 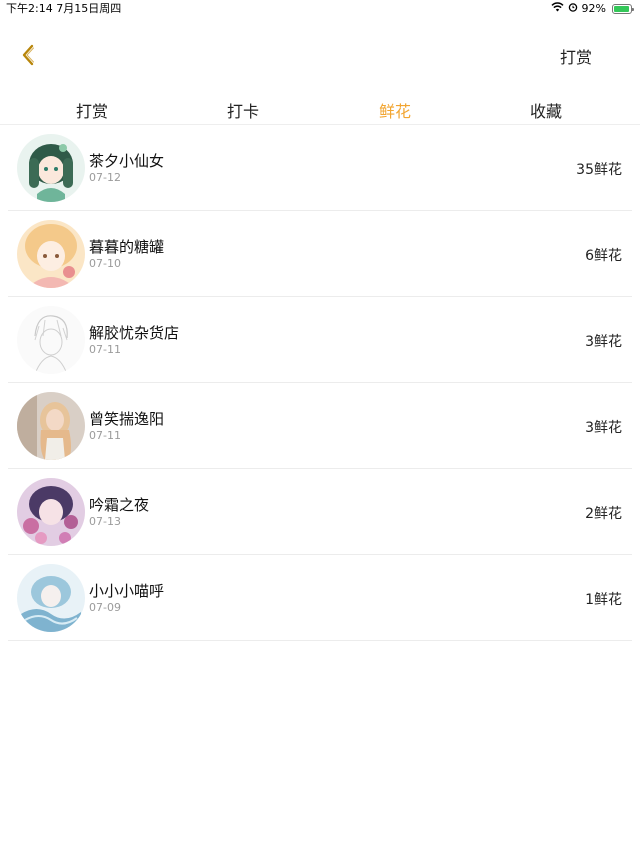 I want to click on user-name: 解胶忧杂货店, so click(x=134, y=333).